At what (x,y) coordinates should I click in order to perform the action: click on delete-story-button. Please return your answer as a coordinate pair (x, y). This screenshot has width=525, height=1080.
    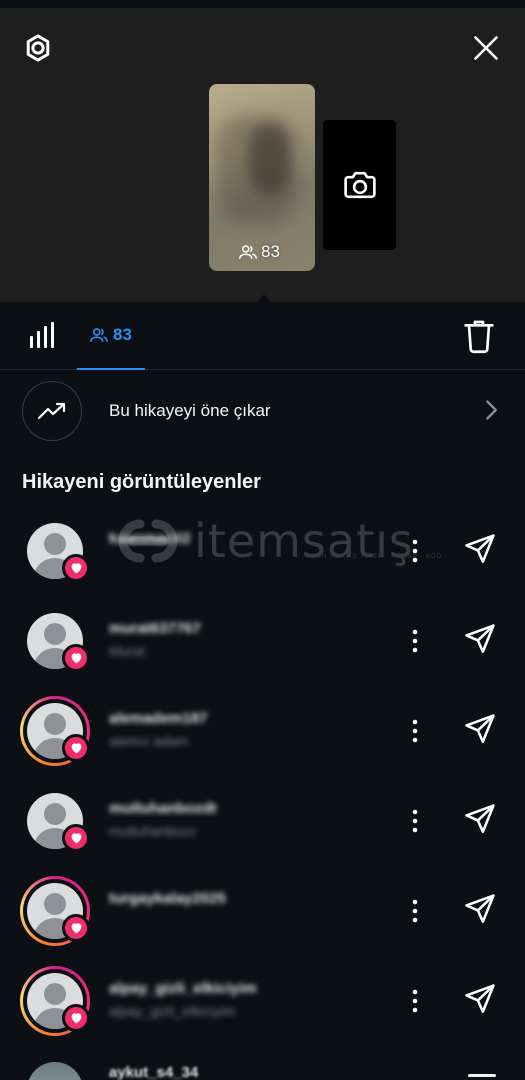
    Looking at the image, I should click on (481, 337).